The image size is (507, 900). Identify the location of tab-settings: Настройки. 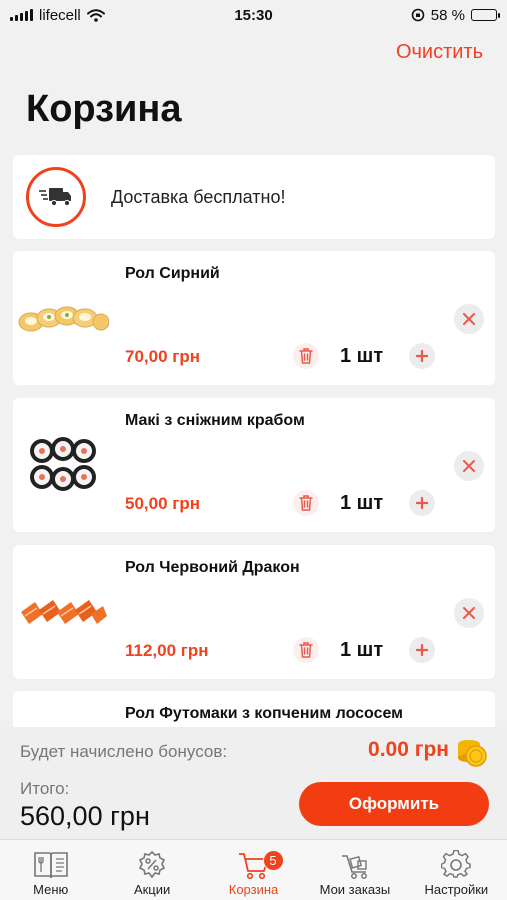
(456, 870).